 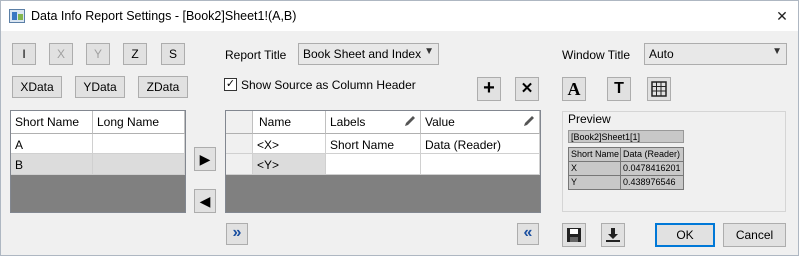 I want to click on double-chevron-left-icon: «, so click(x=528, y=232).